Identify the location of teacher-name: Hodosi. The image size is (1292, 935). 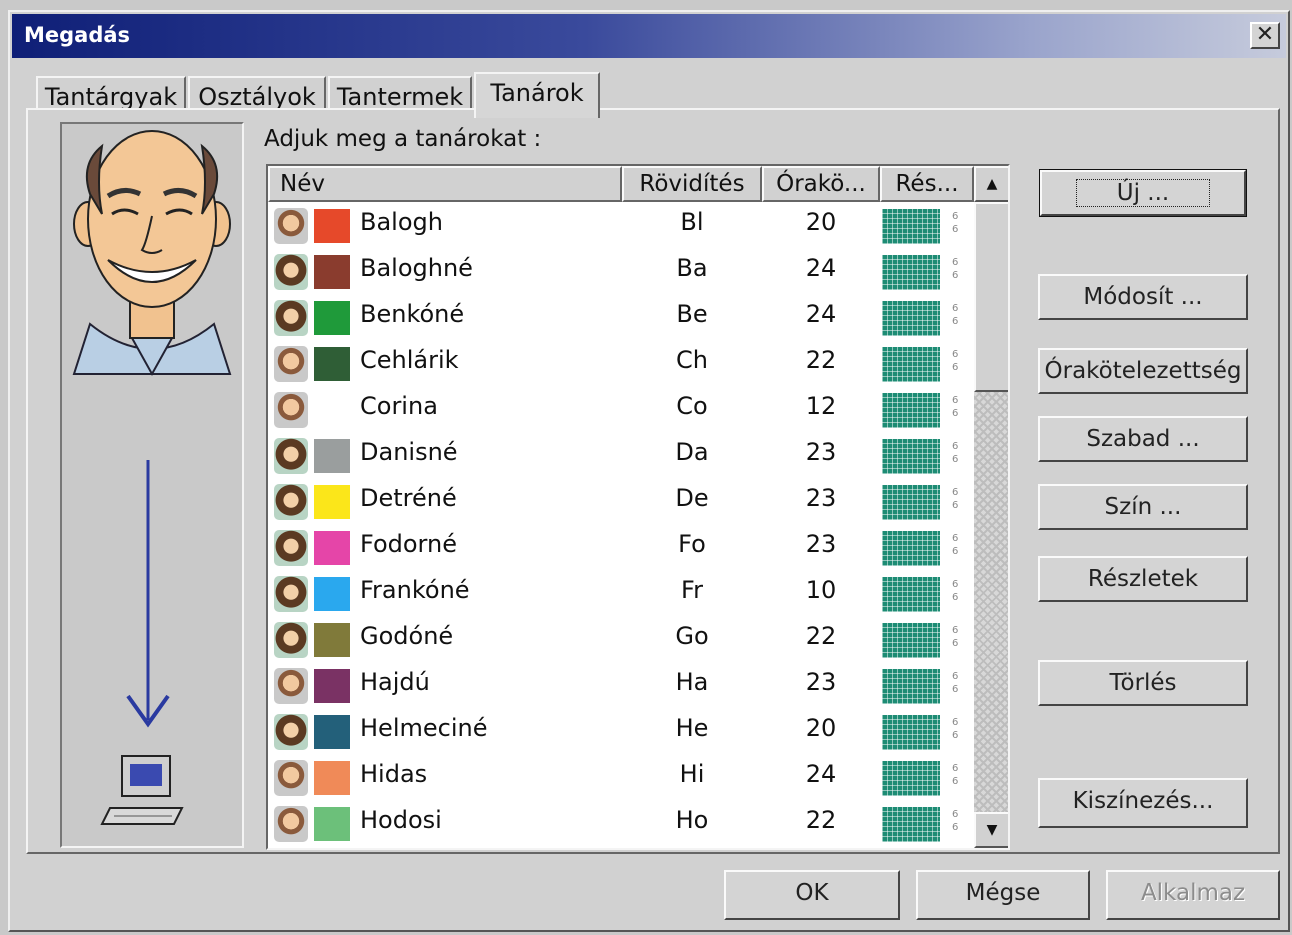
(401, 820).